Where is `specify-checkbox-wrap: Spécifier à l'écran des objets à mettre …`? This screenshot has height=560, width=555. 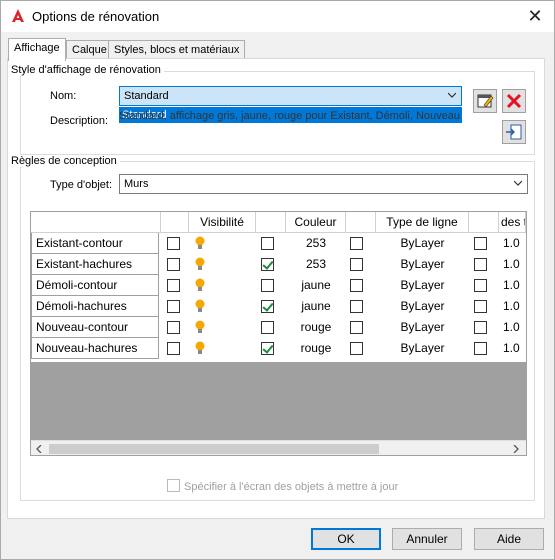
specify-checkbox-wrap: Spécifier à l'écran des objets à mettre … is located at coordinates (282, 486).